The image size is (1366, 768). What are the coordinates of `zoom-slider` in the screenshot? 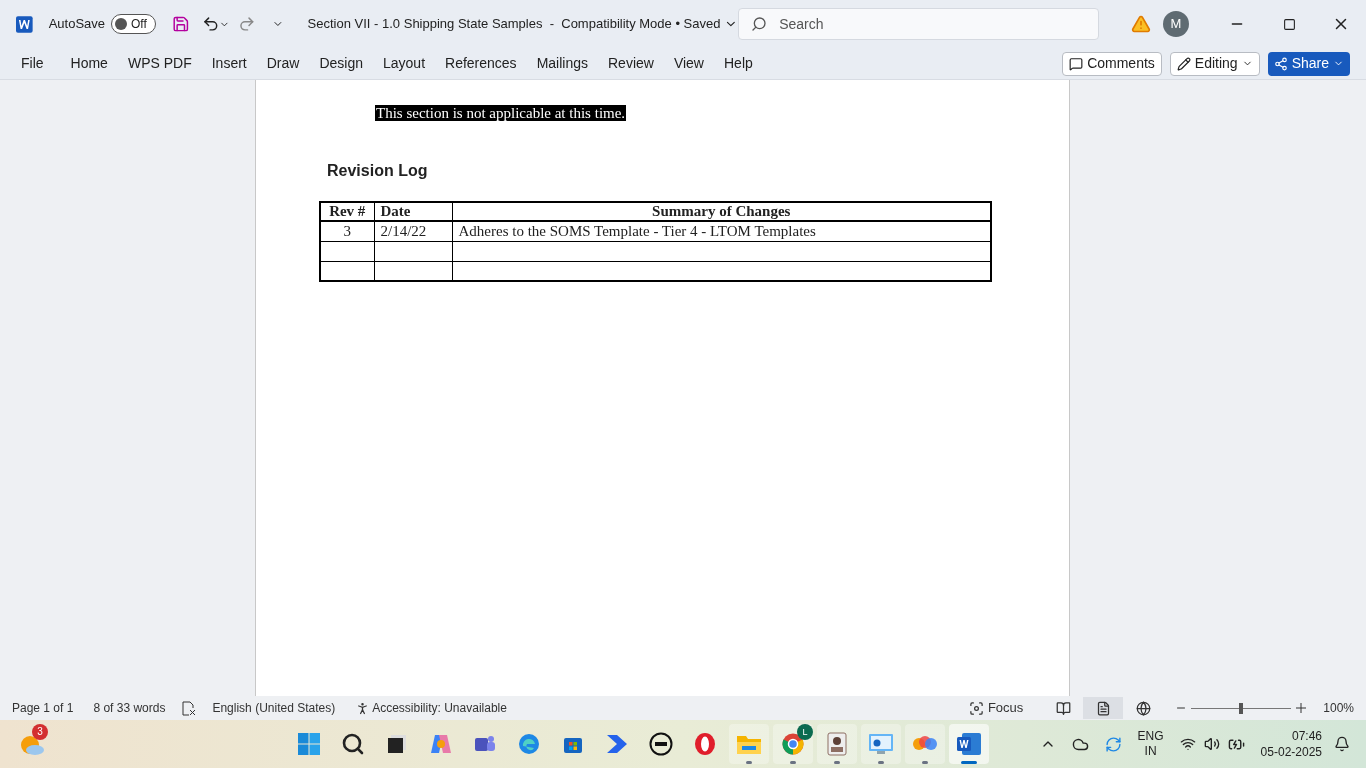 It's located at (1241, 708).